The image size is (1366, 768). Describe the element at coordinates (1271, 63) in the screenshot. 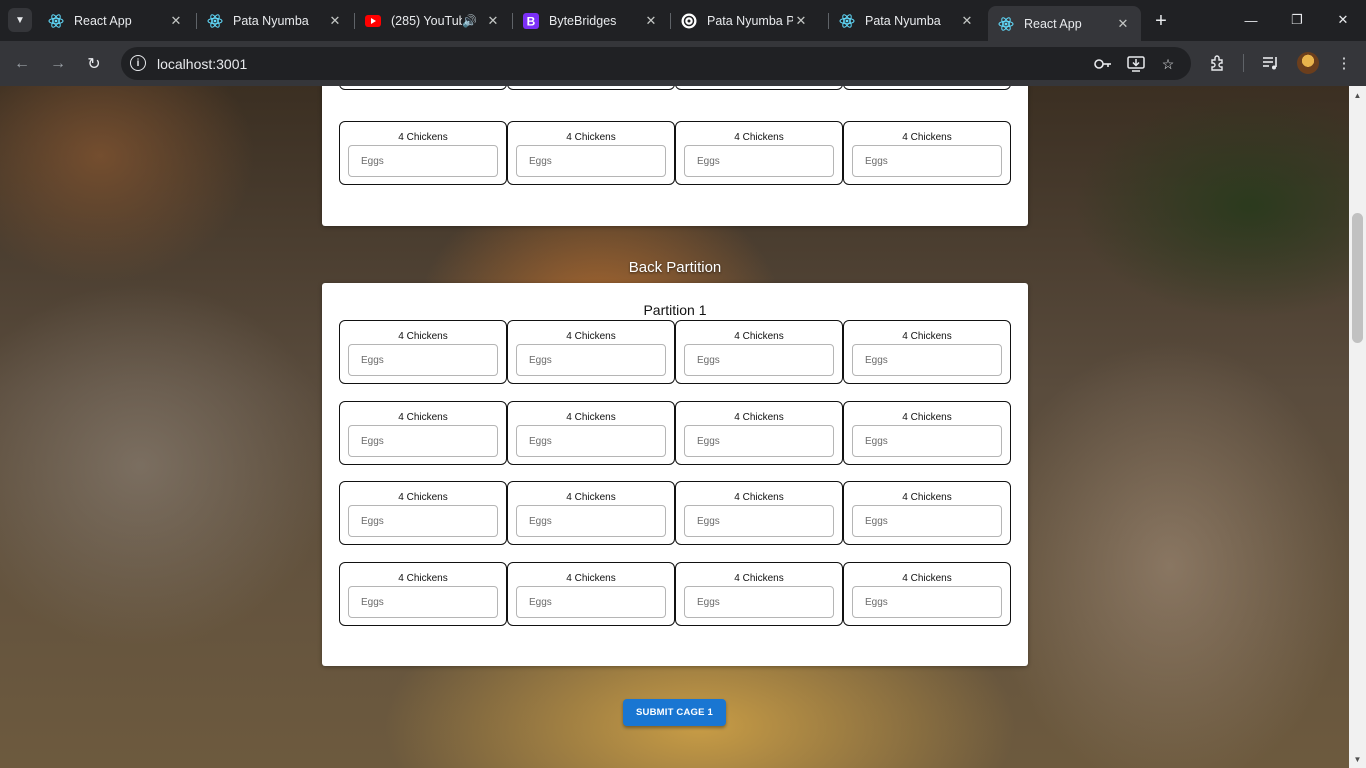

I see `media-control-icon` at that location.